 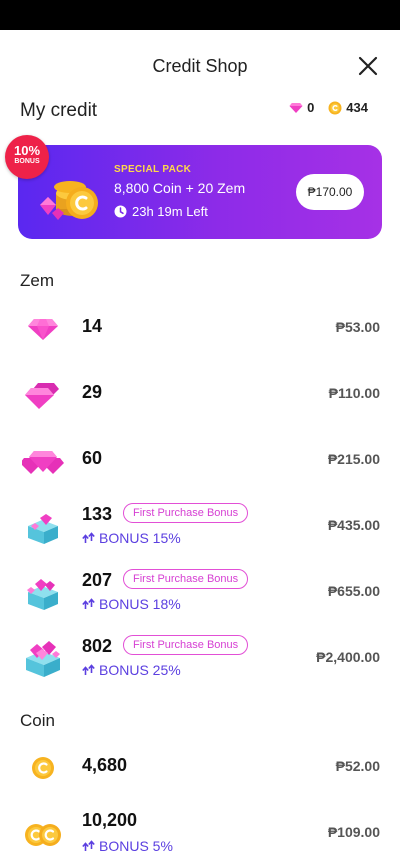 What do you see at coordinates (105, 765) in the screenshot?
I see `coin-amount: 4,680` at bounding box center [105, 765].